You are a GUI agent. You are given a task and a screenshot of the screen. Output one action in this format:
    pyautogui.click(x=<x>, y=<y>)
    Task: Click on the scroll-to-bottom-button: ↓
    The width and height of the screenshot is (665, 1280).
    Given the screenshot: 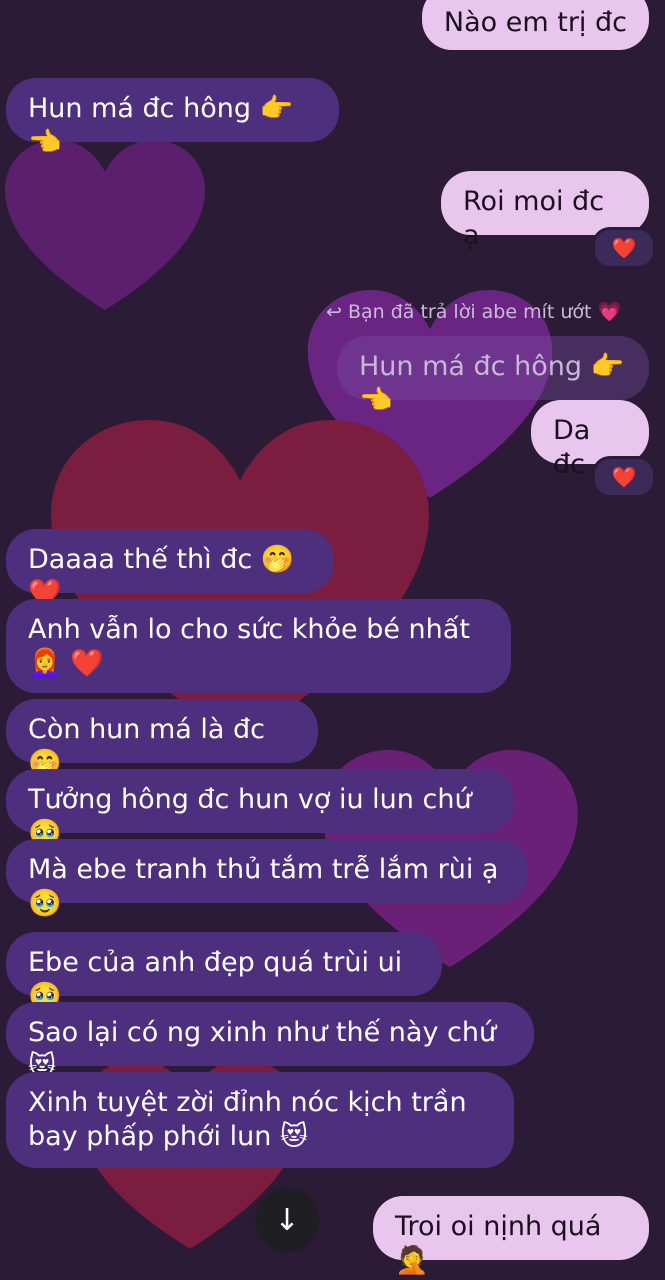 What is the action you would take?
    pyautogui.click(x=287, y=1220)
    